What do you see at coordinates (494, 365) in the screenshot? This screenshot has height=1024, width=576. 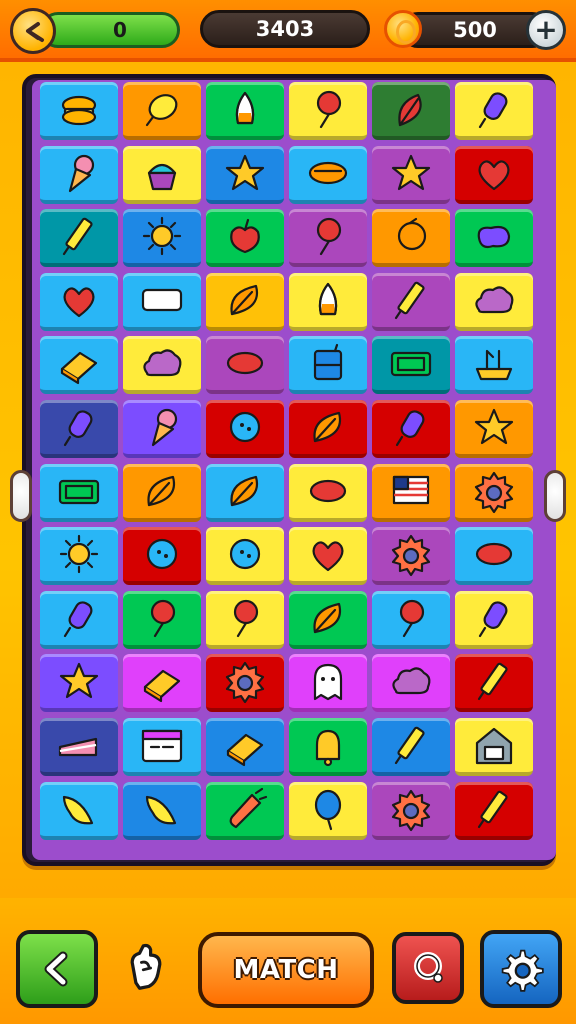 I see `tile-tray` at bounding box center [494, 365].